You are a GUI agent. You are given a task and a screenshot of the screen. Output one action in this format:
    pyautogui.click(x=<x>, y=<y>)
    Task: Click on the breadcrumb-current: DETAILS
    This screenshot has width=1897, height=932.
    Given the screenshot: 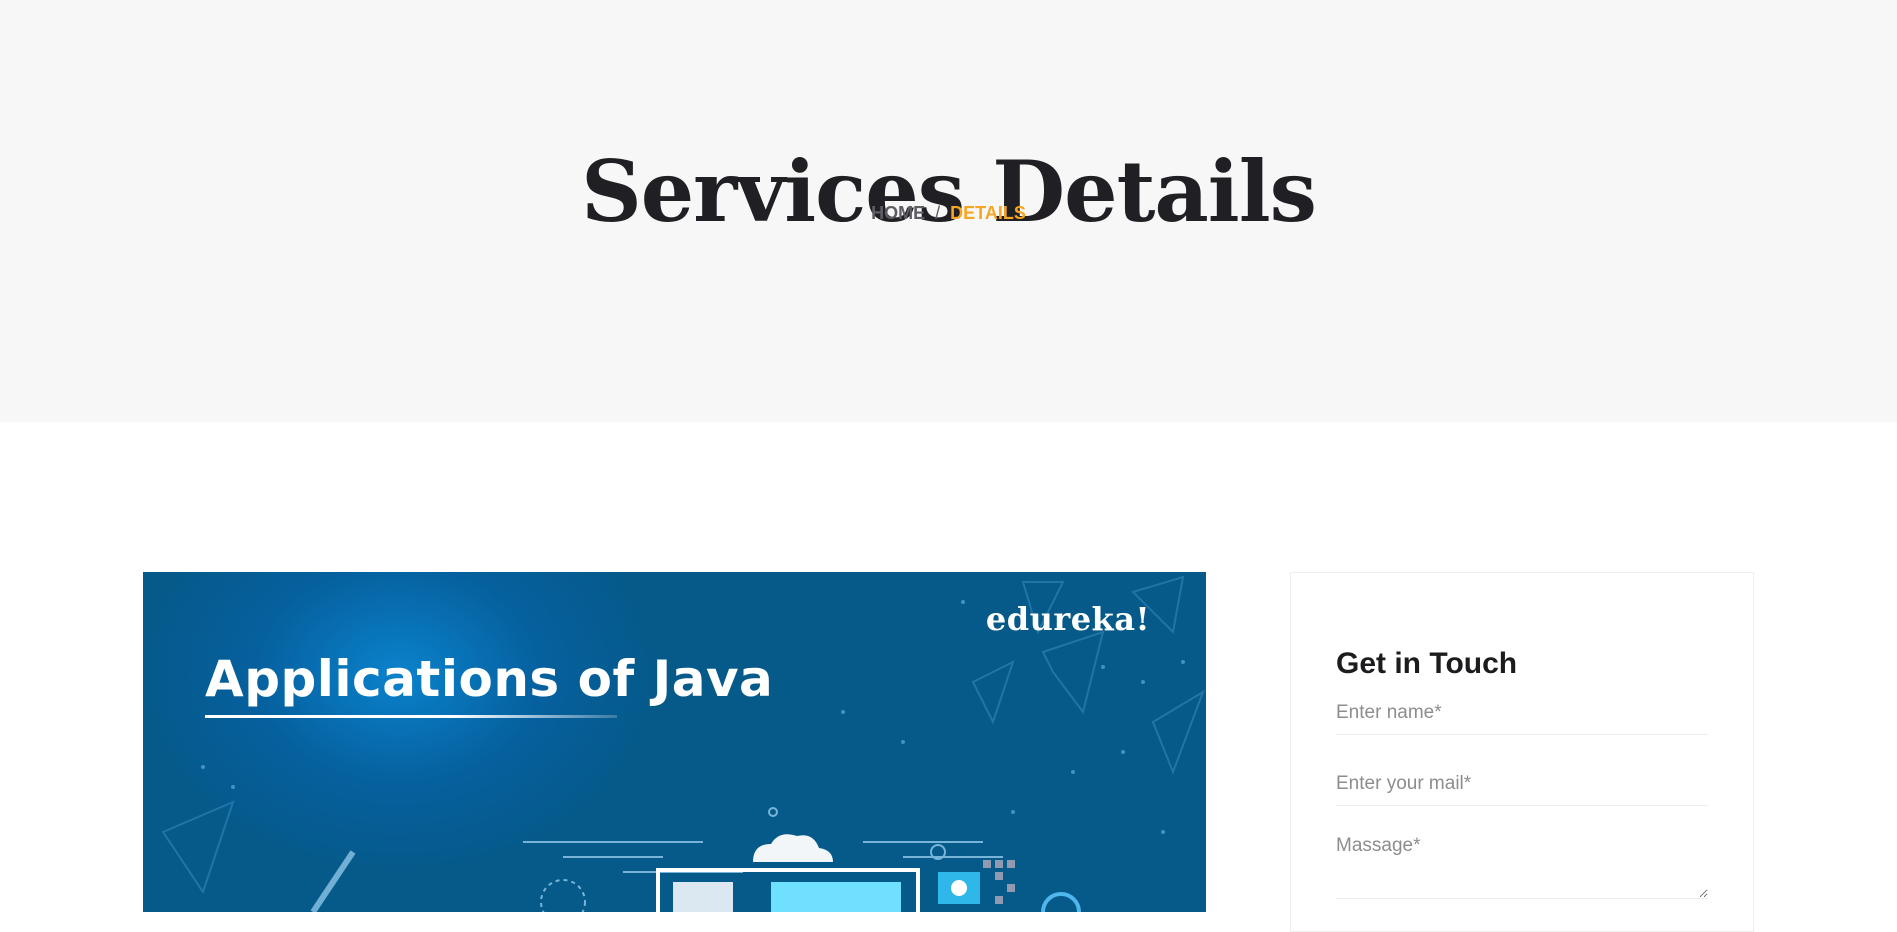 What is the action you would take?
    pyautogui.click(x=988, y=213)
    